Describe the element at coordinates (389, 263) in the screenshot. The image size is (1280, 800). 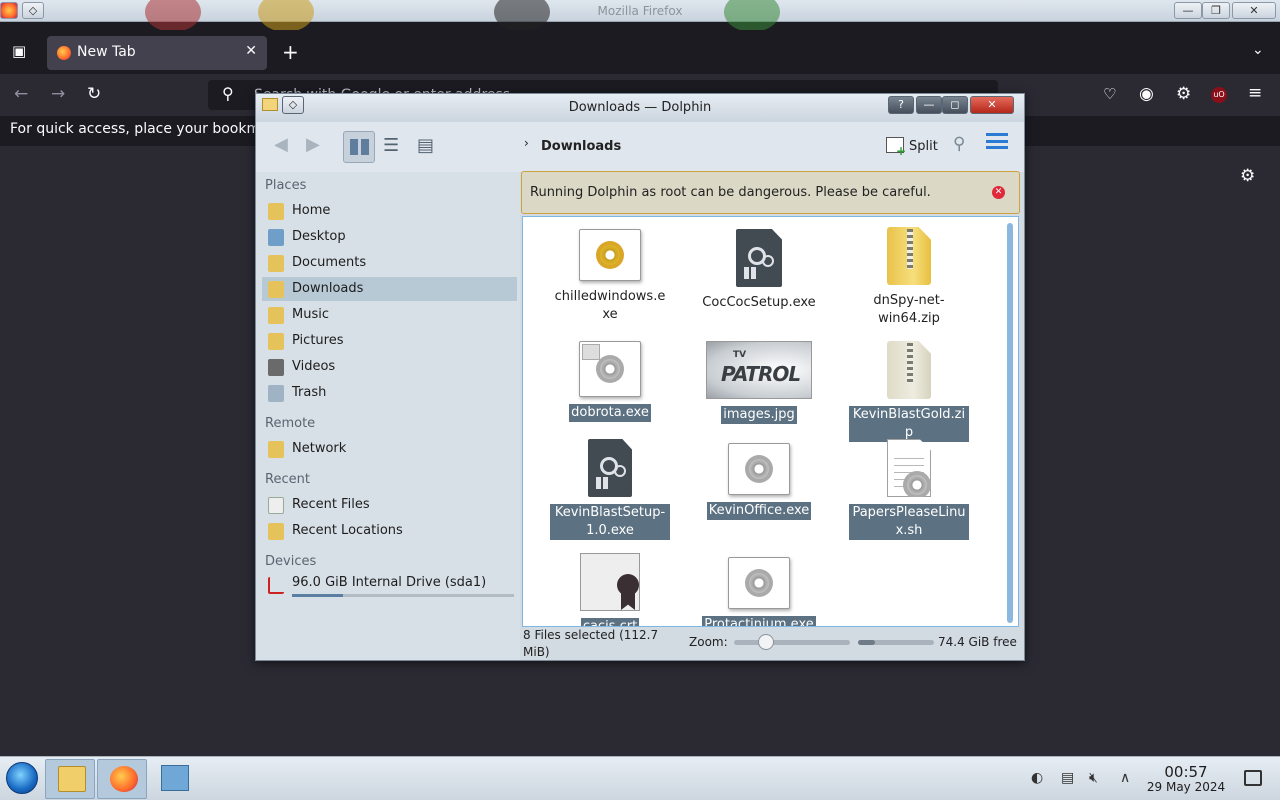
I see `places-item-documents: Documents` at that location.